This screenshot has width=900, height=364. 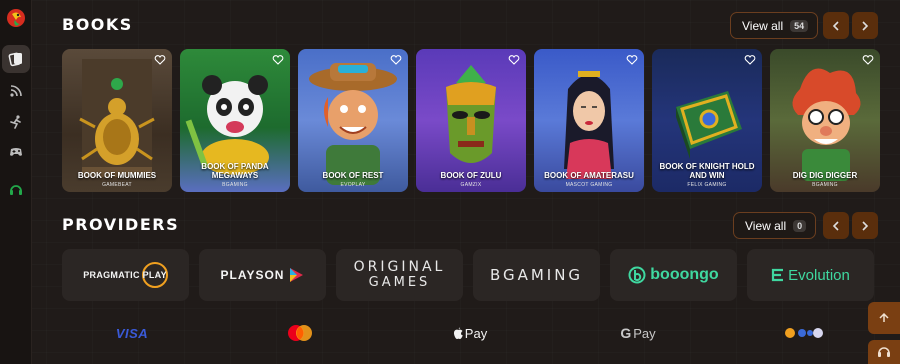 What do you see at coordinates (638, 333) in the screenshot?
I see `payment-google-pay: G Pay` at bounding box center [638, 333].